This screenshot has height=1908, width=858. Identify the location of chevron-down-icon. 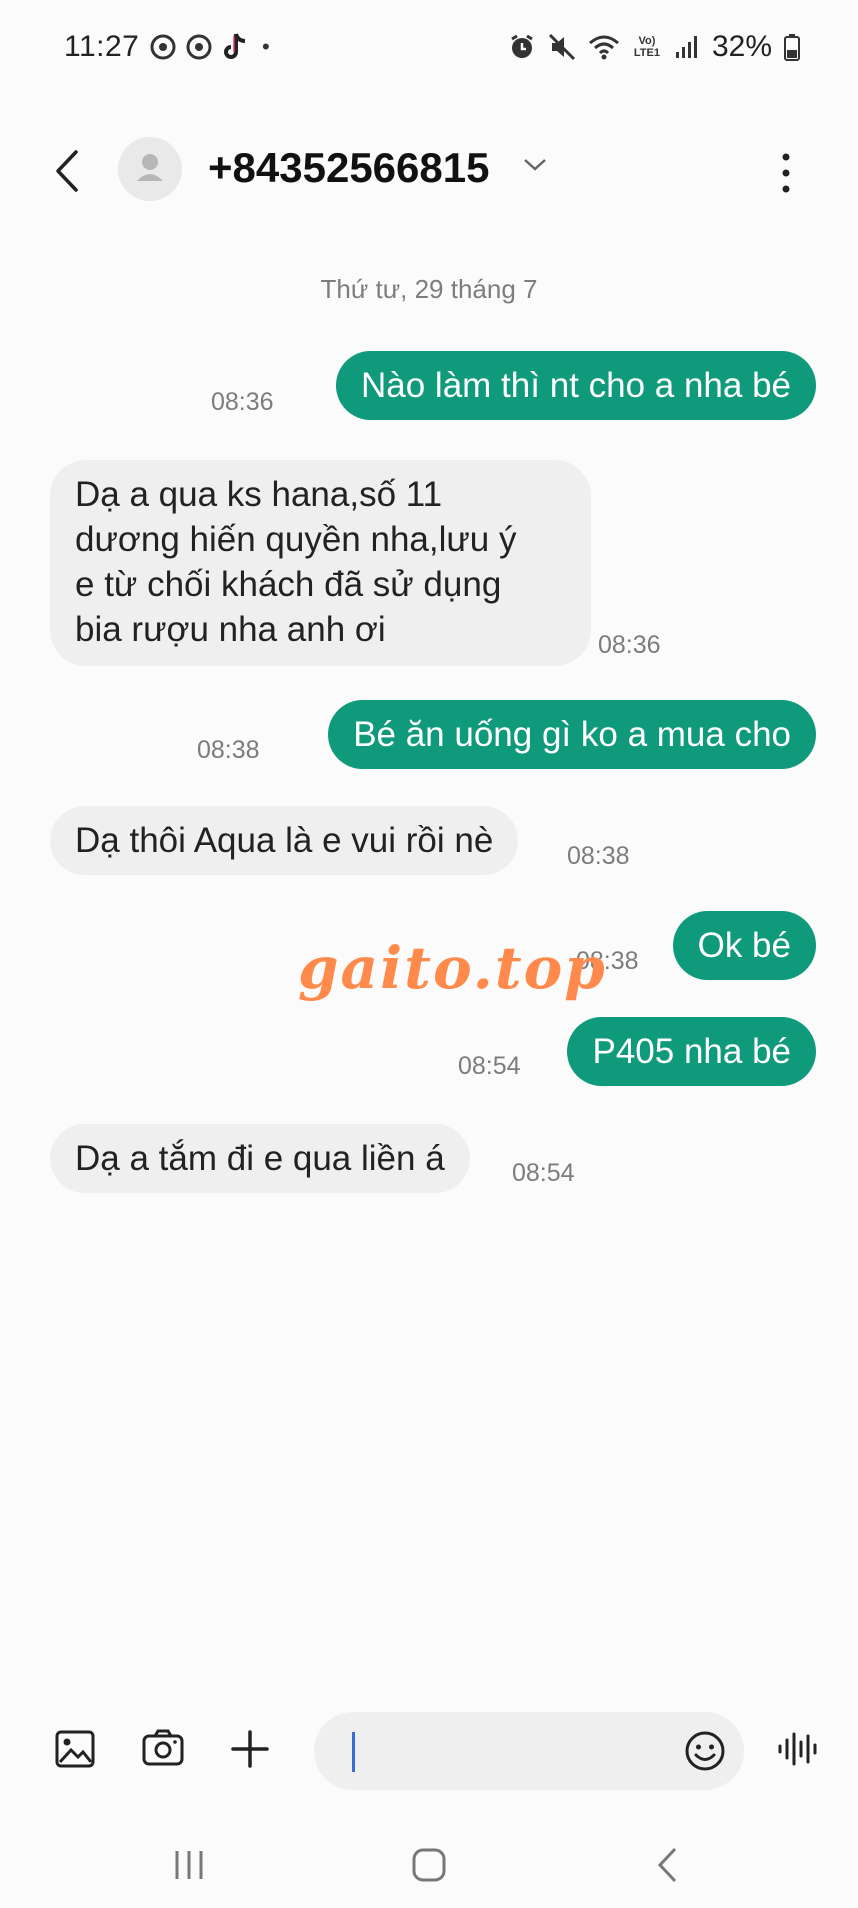
(535, 165).